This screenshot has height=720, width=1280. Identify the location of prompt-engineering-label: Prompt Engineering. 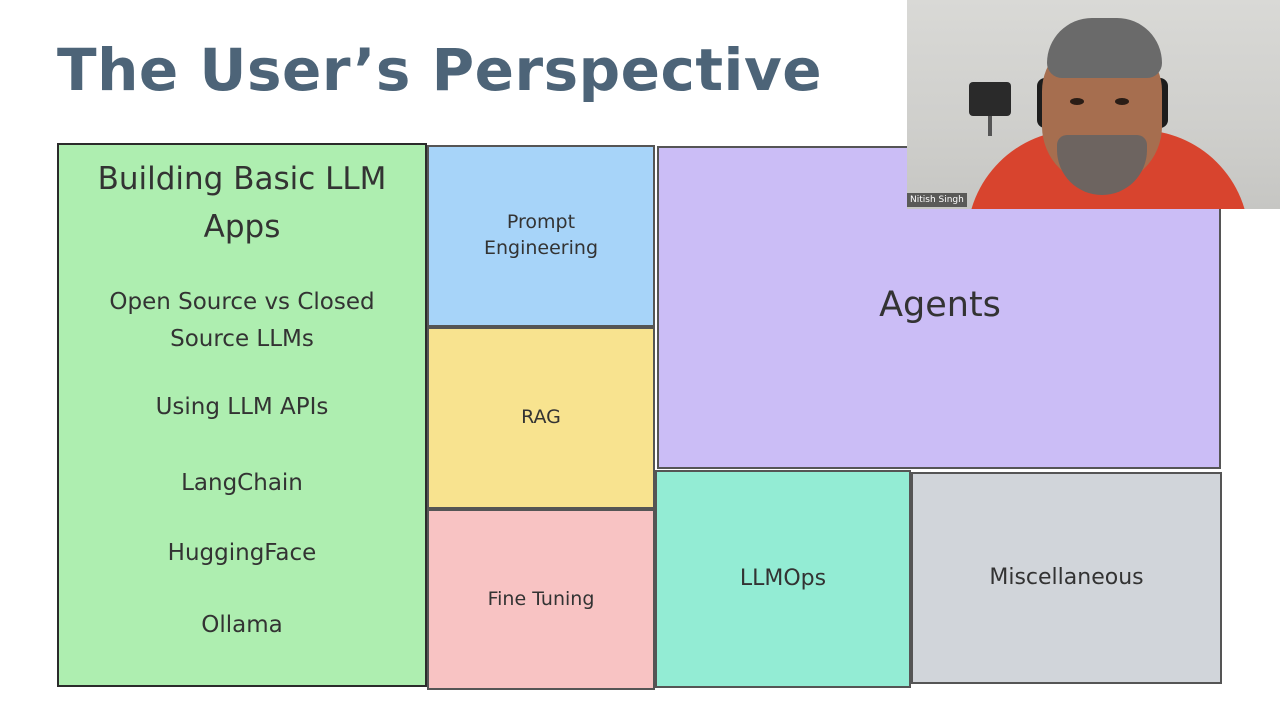
(541, 235).